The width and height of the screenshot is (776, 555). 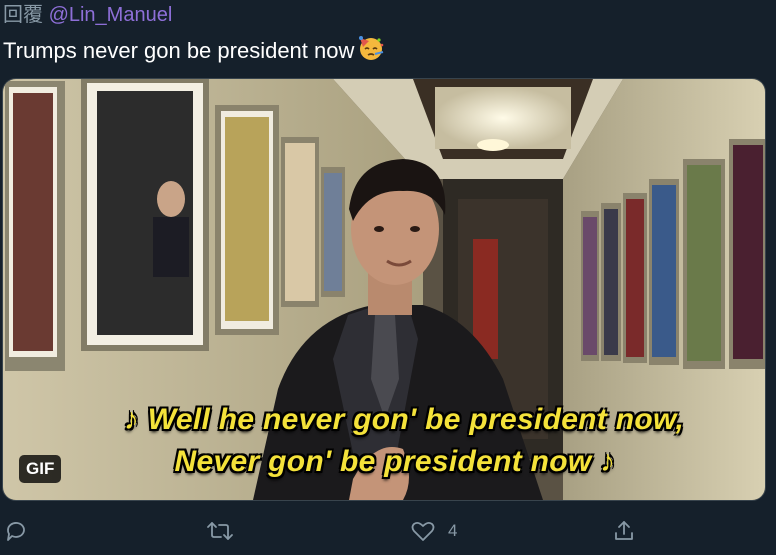 I want to click on gif-badge: GIF, so click(x=40, y=469).